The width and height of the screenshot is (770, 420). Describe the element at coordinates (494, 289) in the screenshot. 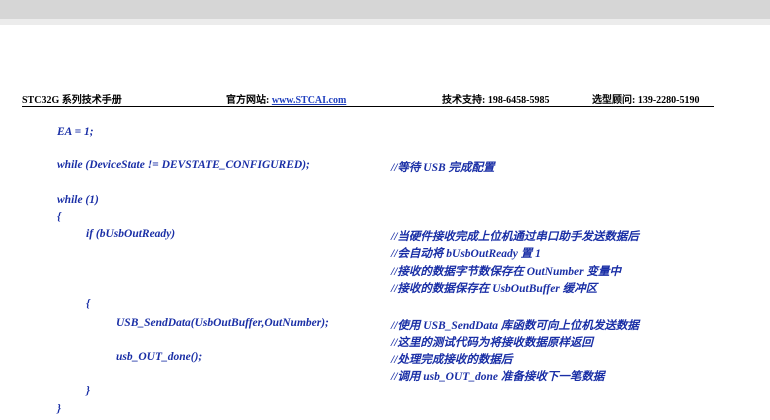

I see `code-comment: //接收的数据保存在 UsbOutBuffer 缓冲区` at that location.